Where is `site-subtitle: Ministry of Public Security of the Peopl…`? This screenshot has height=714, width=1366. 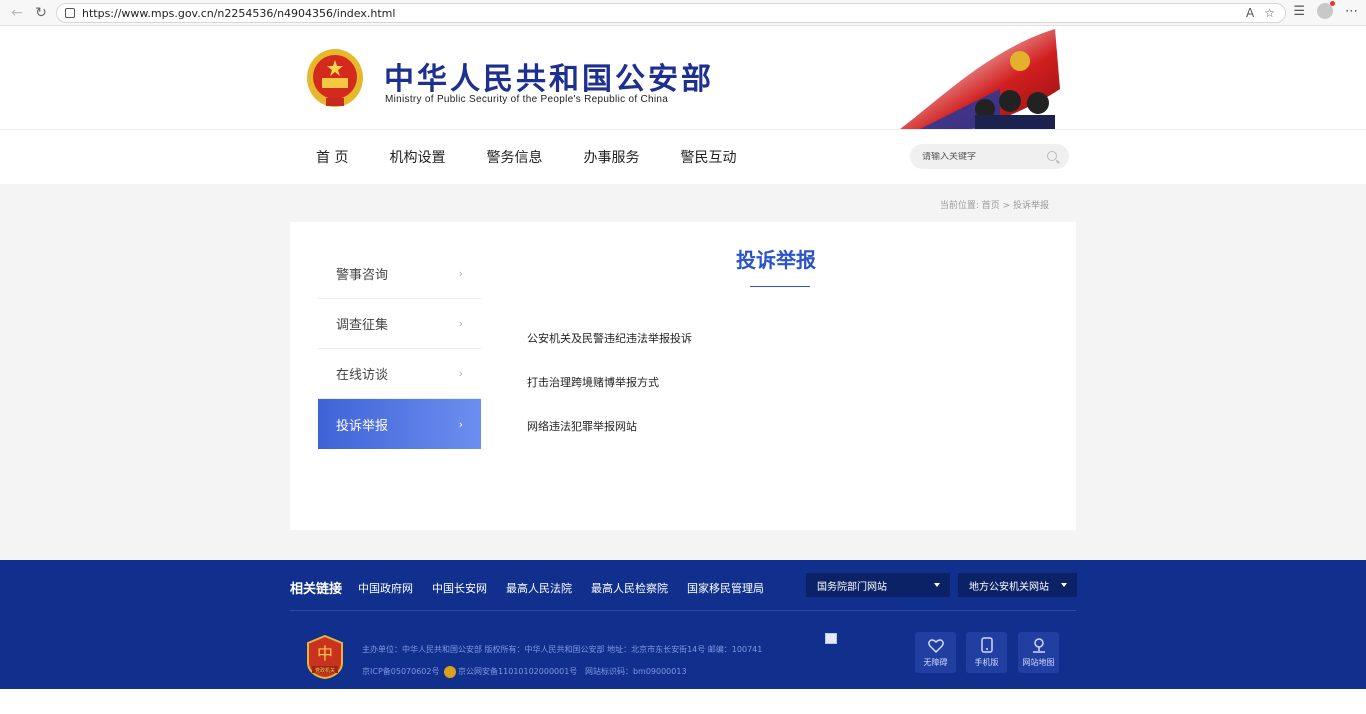
site-subtitle: Ministry of Public Security of the Peopl… is located at coordinates (527, 99).